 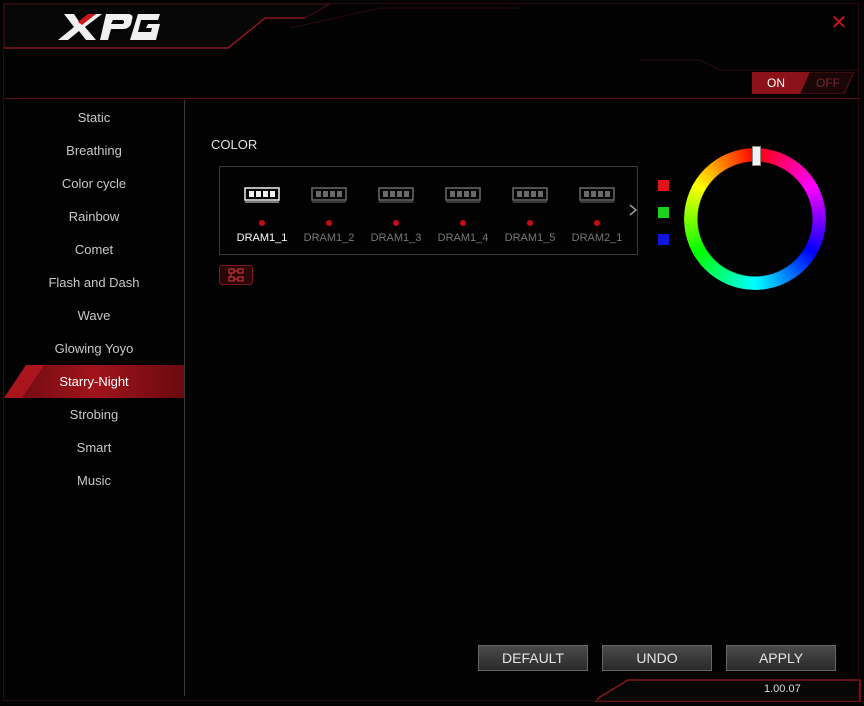 What do you see at coordinates (94, 150) in the screenshot?
I see `sidebar-item-breathing: Breathing` at bounding box center [94, 150].